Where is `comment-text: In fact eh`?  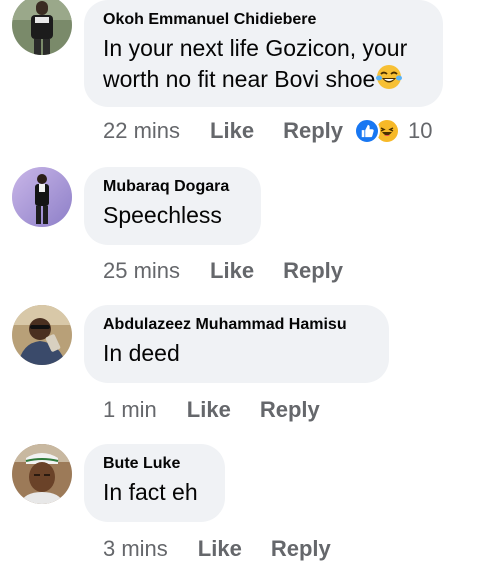
comment-text: In fact eh is located at coordinates (150, 492).